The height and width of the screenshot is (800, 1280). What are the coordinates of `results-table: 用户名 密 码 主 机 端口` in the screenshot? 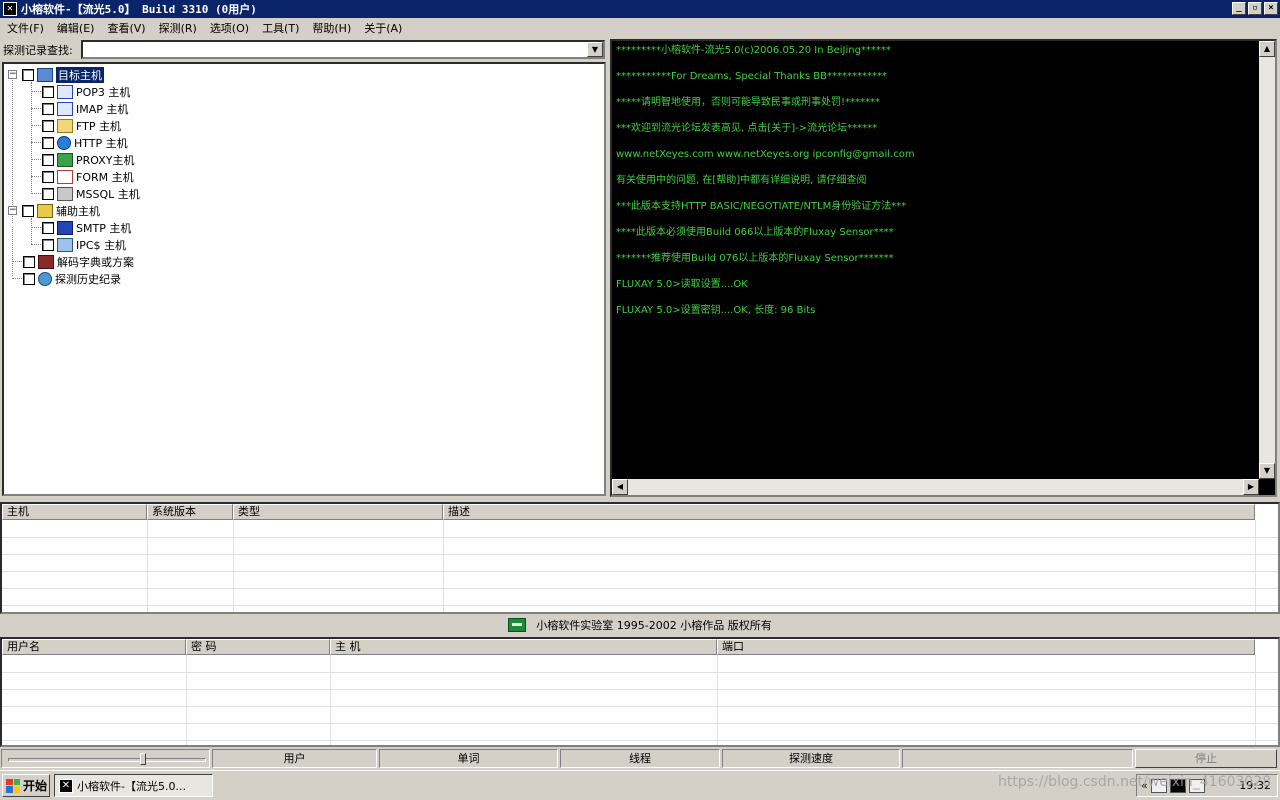 It's located at (640, 692).